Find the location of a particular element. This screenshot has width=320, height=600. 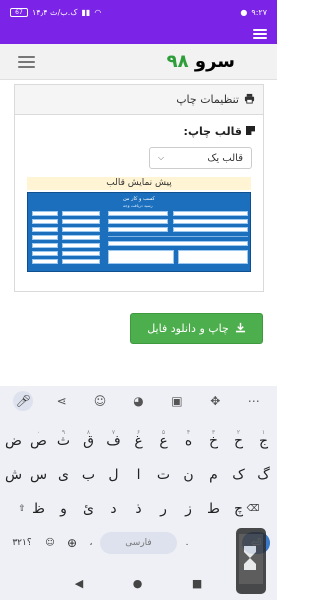

key-label: ک is located at coordinates (238, 475).